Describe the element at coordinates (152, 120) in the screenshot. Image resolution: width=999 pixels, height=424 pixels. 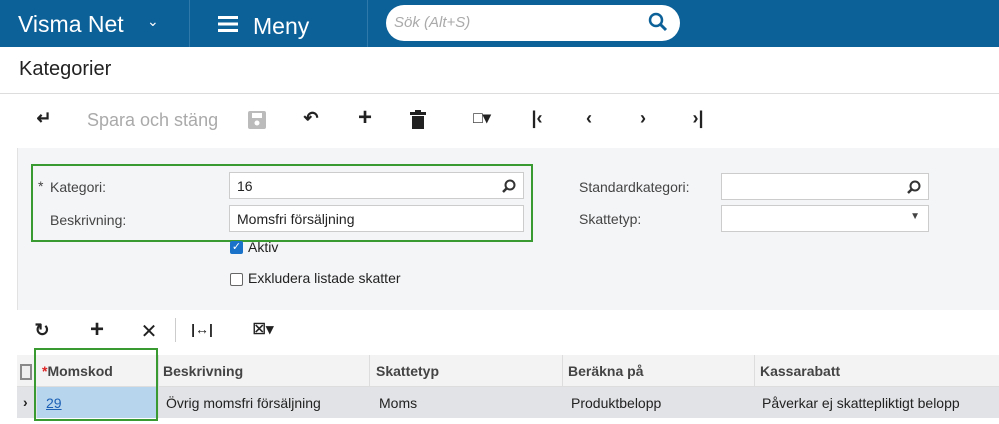
I see `save-close-button: Spara och stäng` at that location.